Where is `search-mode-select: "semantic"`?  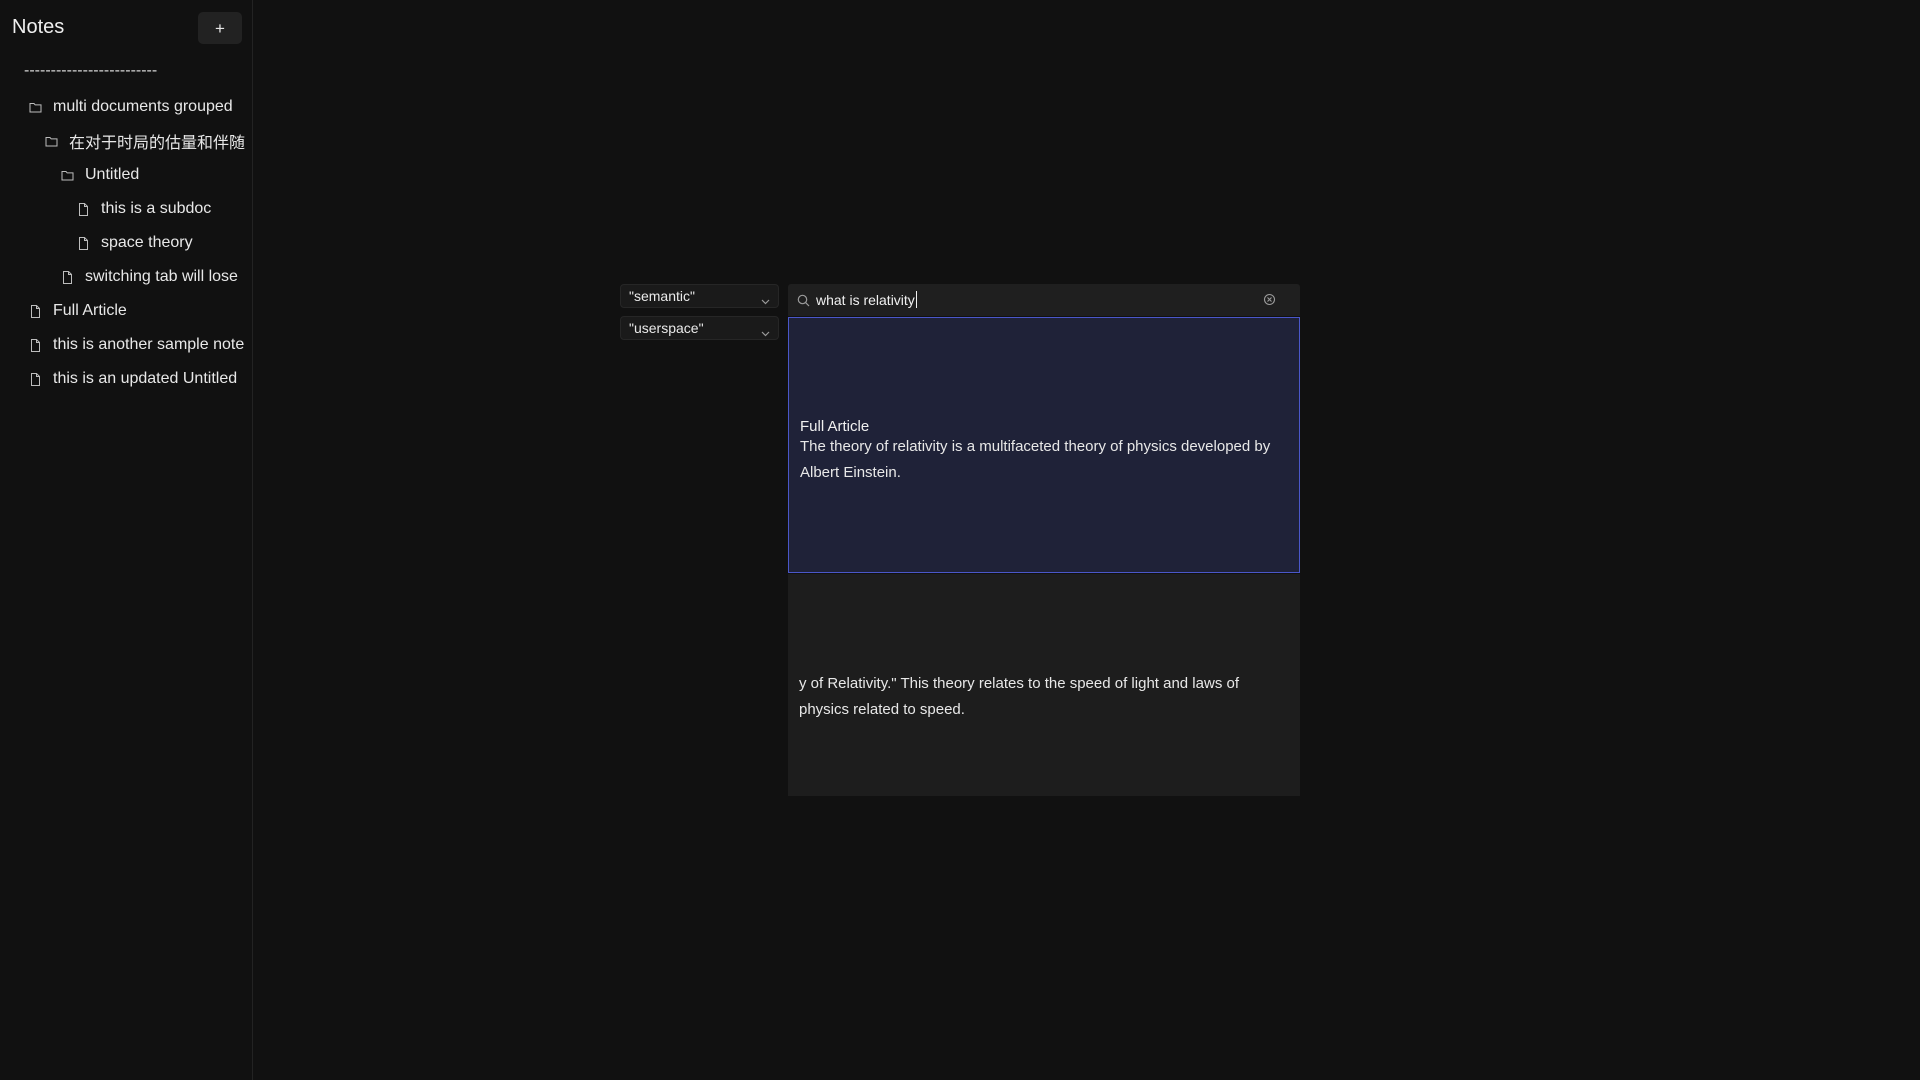 search-mode-select: "semantic" is located at coordinates (699, 296).